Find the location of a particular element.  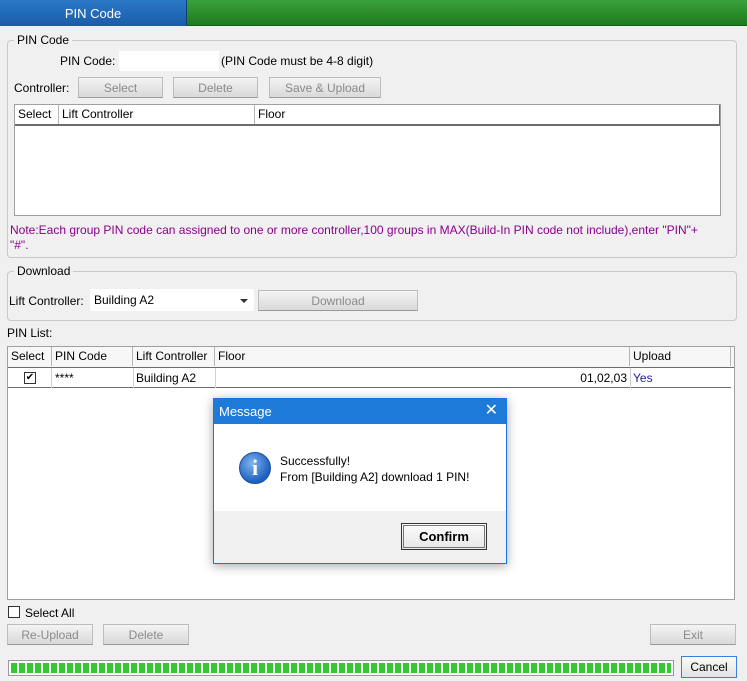

pin-code-legend: PIN Code is located at coordinates (43, 40).